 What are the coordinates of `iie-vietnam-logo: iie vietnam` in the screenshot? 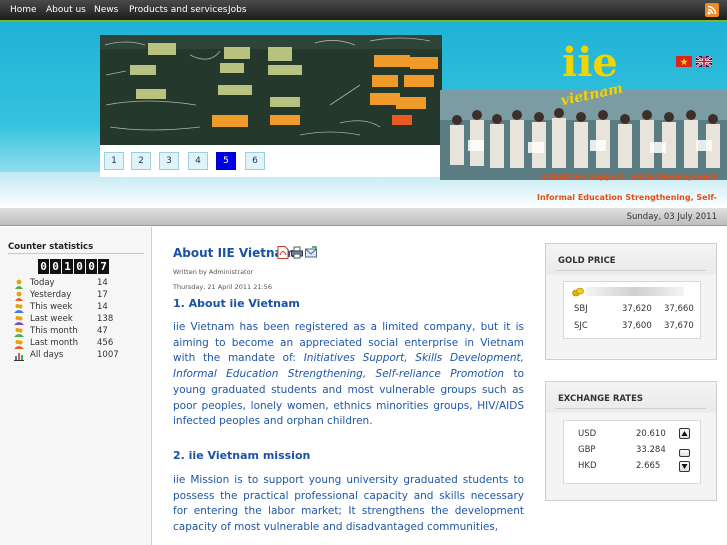 It's located at (596, 74).